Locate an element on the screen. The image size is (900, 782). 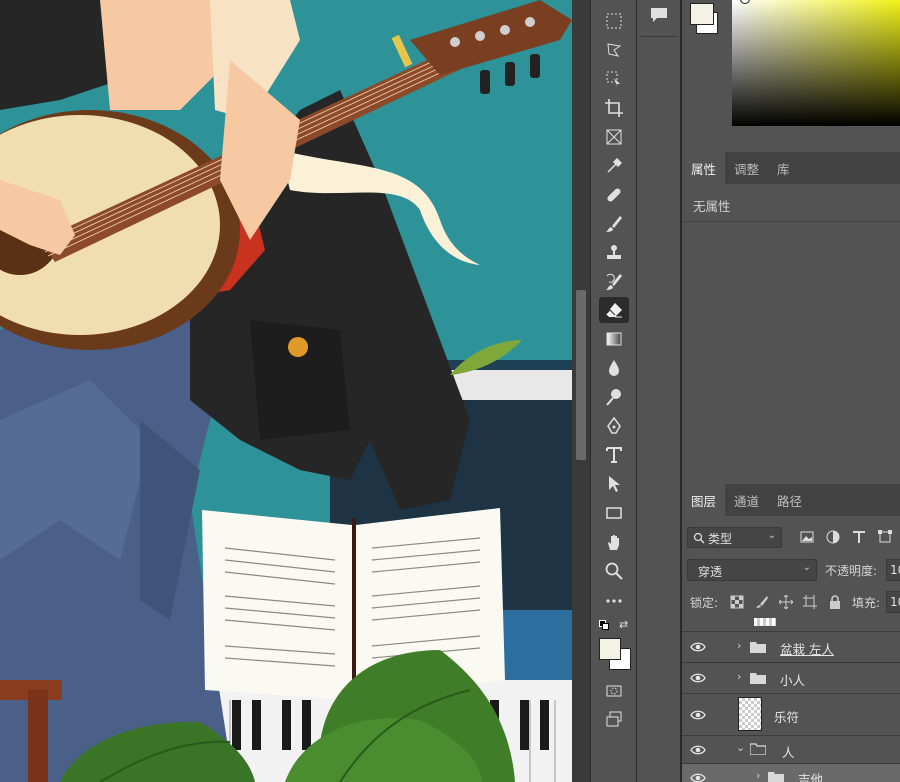
pen-icon is located at coordinates (614, 425).